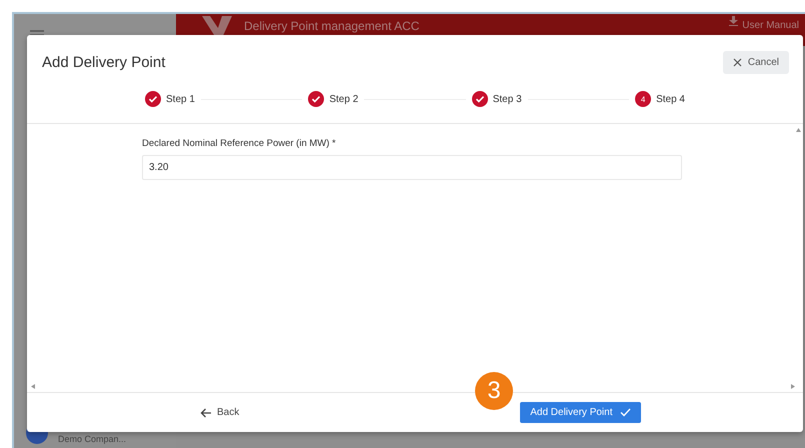  I want to click on app-title: Delivery Point management ACC, so click(332, 25).